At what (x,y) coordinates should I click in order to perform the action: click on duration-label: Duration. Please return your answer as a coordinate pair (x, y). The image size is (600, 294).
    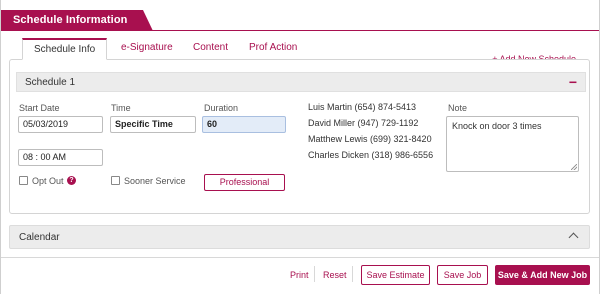
    Looking at the image, I should click on (221, 108).